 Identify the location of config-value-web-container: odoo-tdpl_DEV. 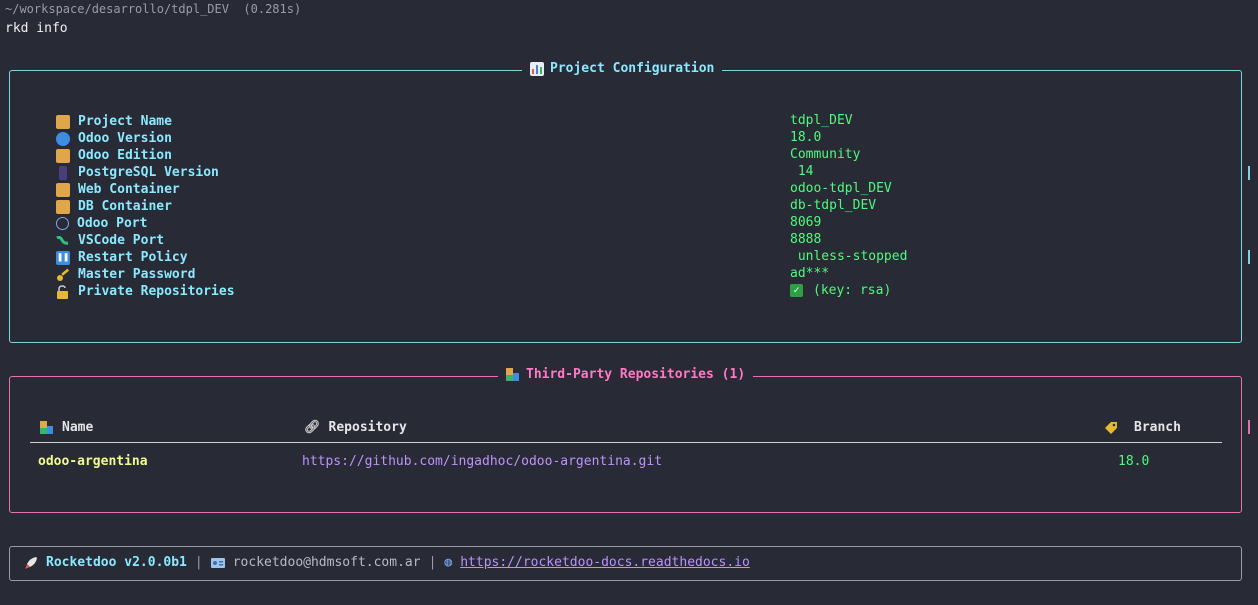
(841, 188).